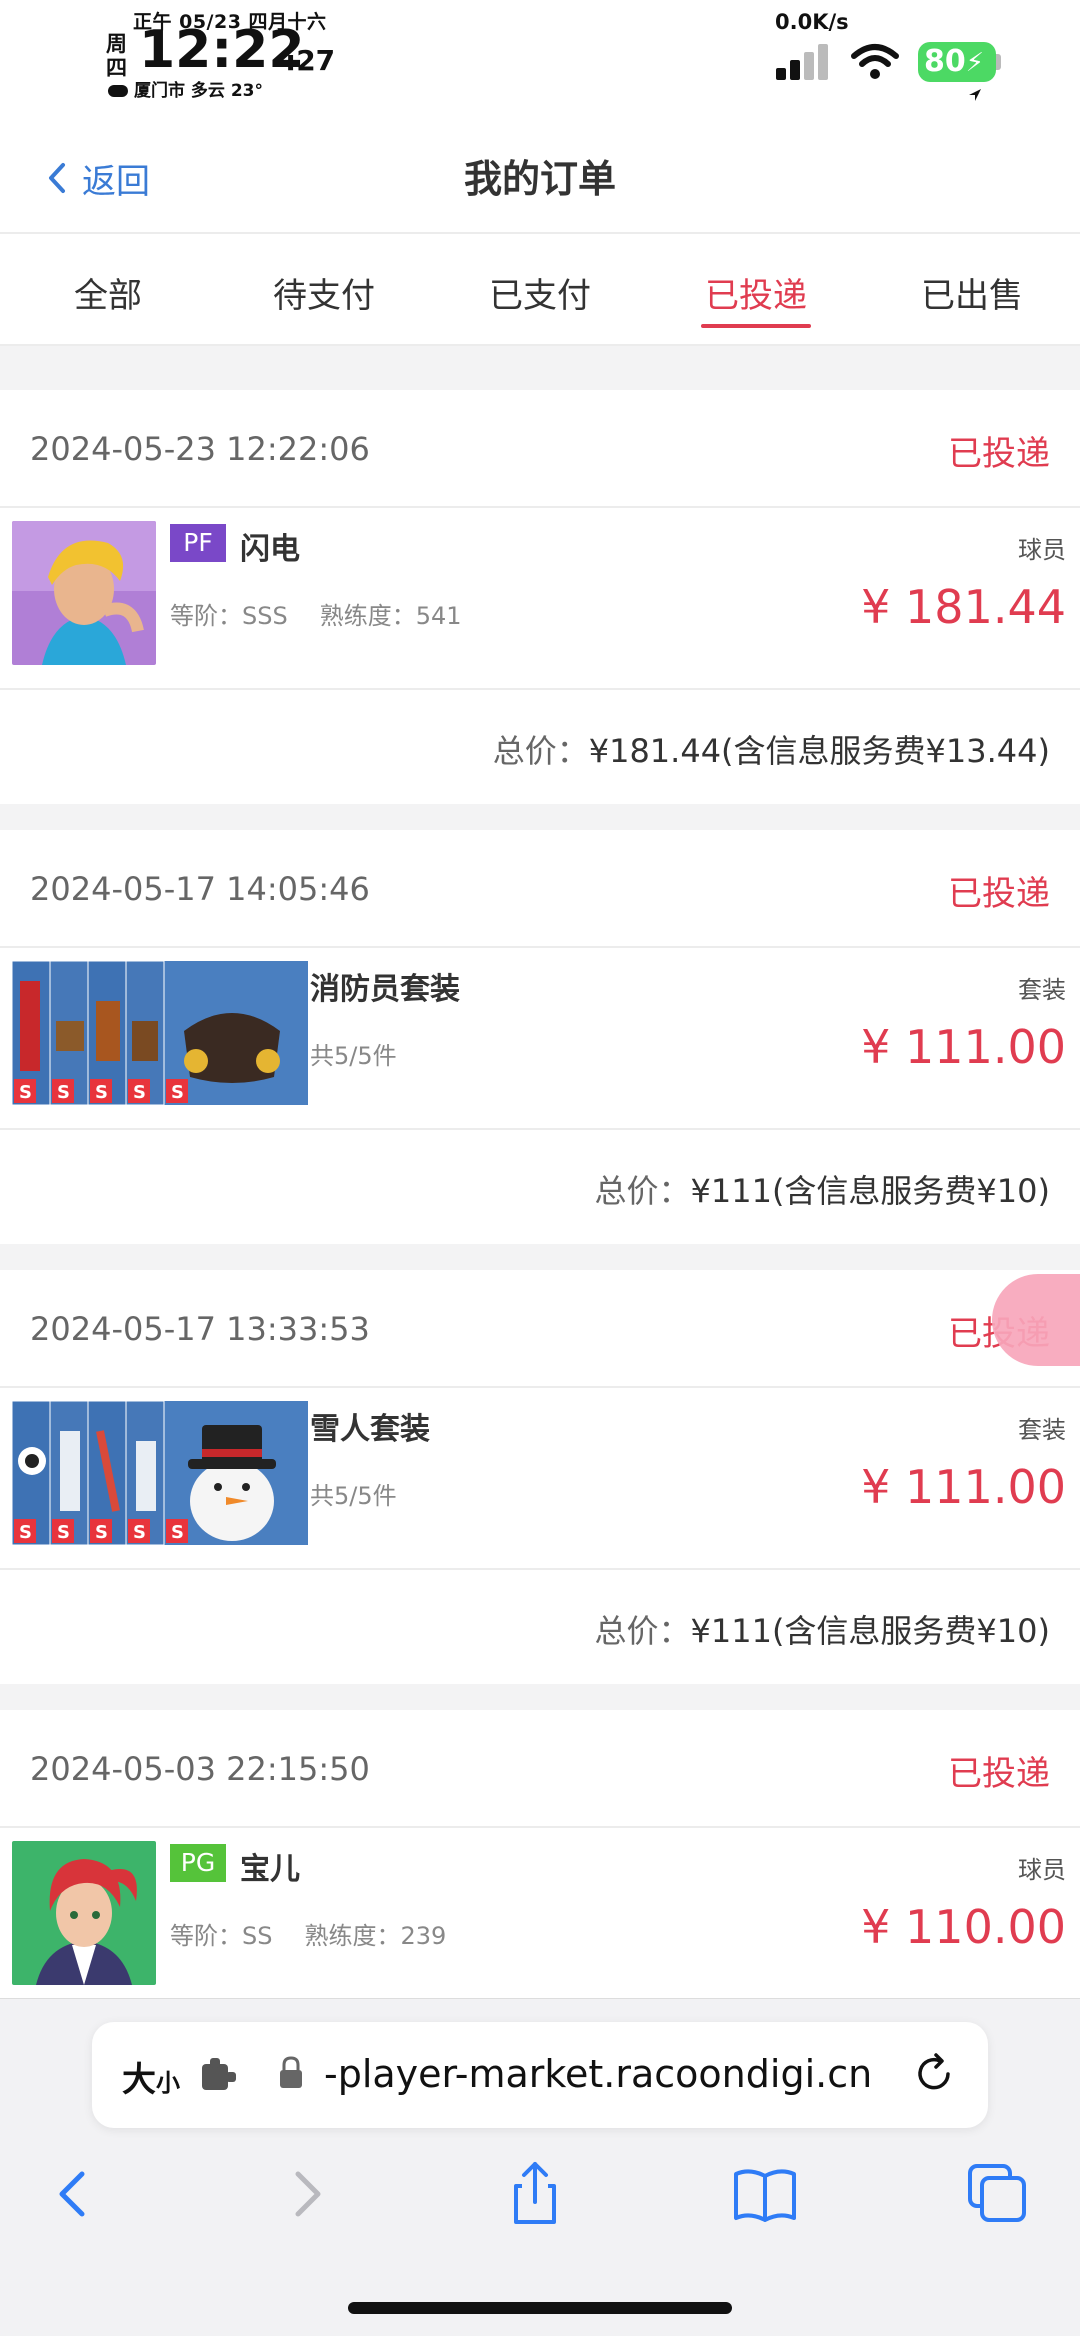  Describe the element at coordinates (270, 549) in the screenshot. I see `item-name: 闪电` at that location.